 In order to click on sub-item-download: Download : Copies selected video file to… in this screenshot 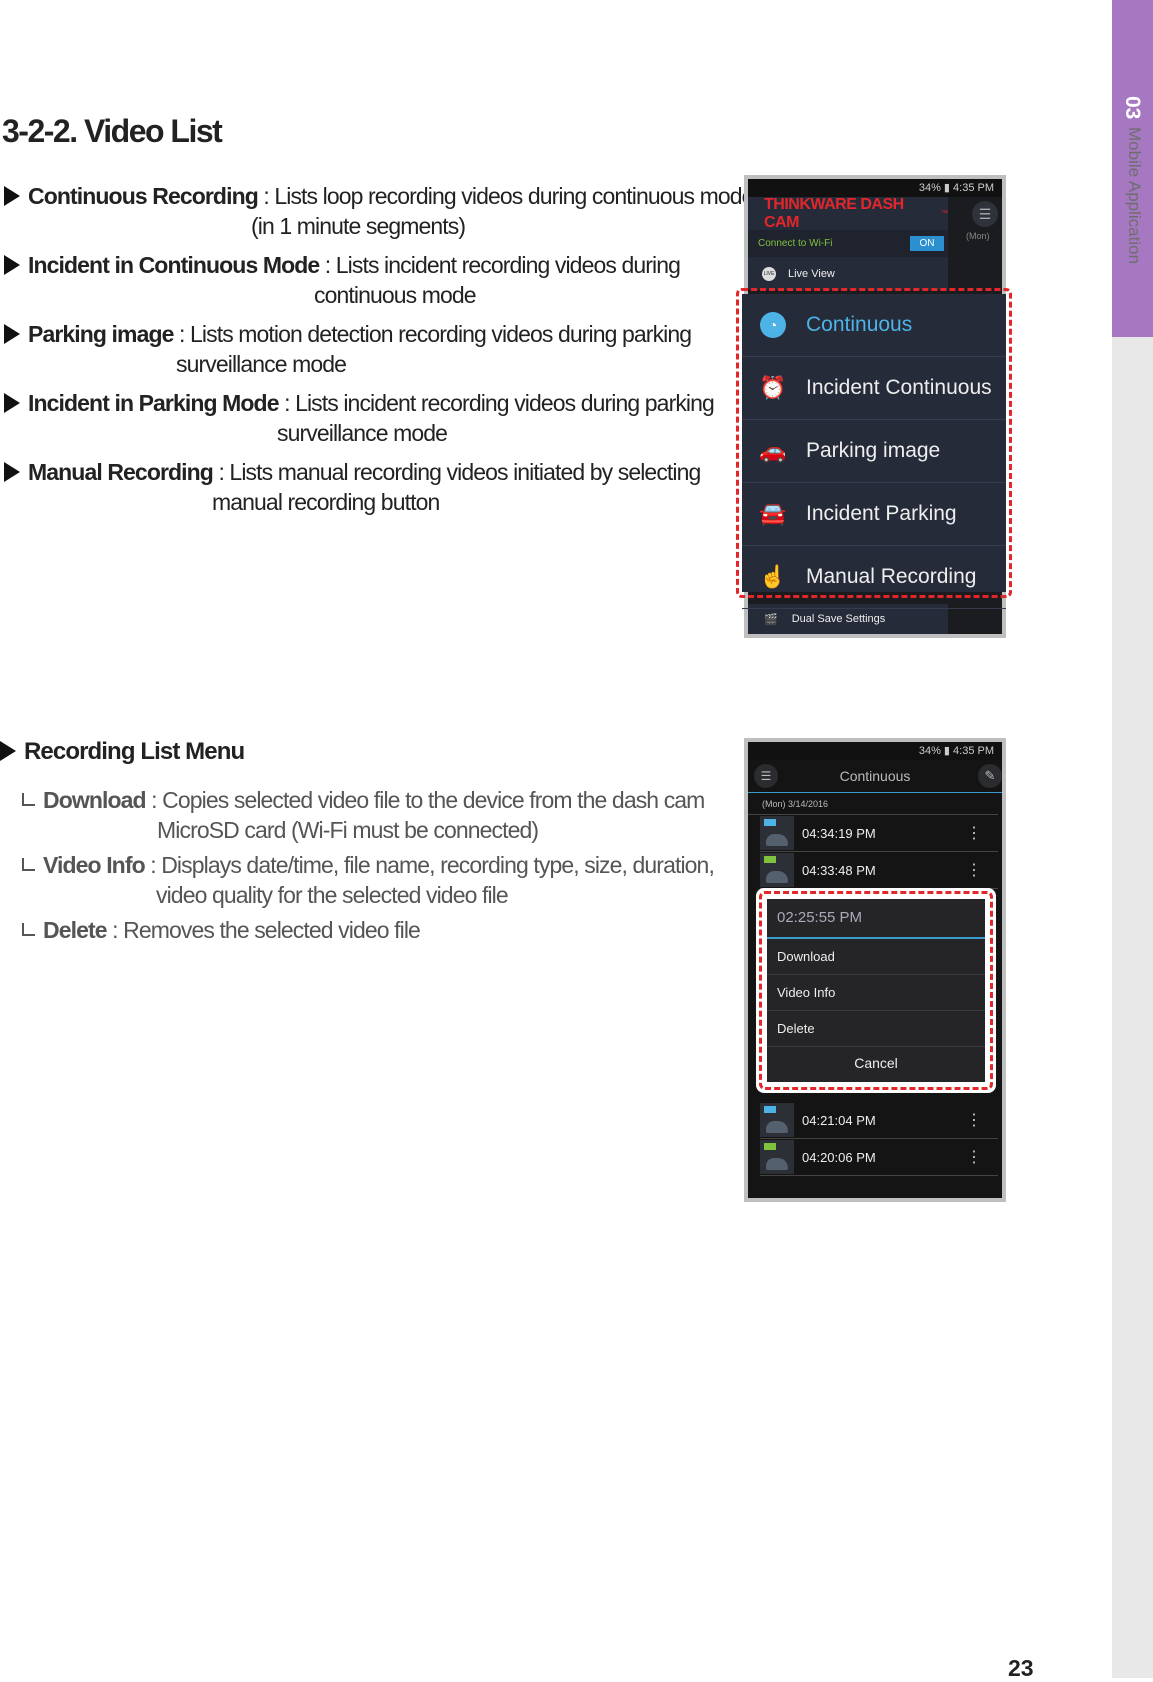, I will do `click(362, 800)`.